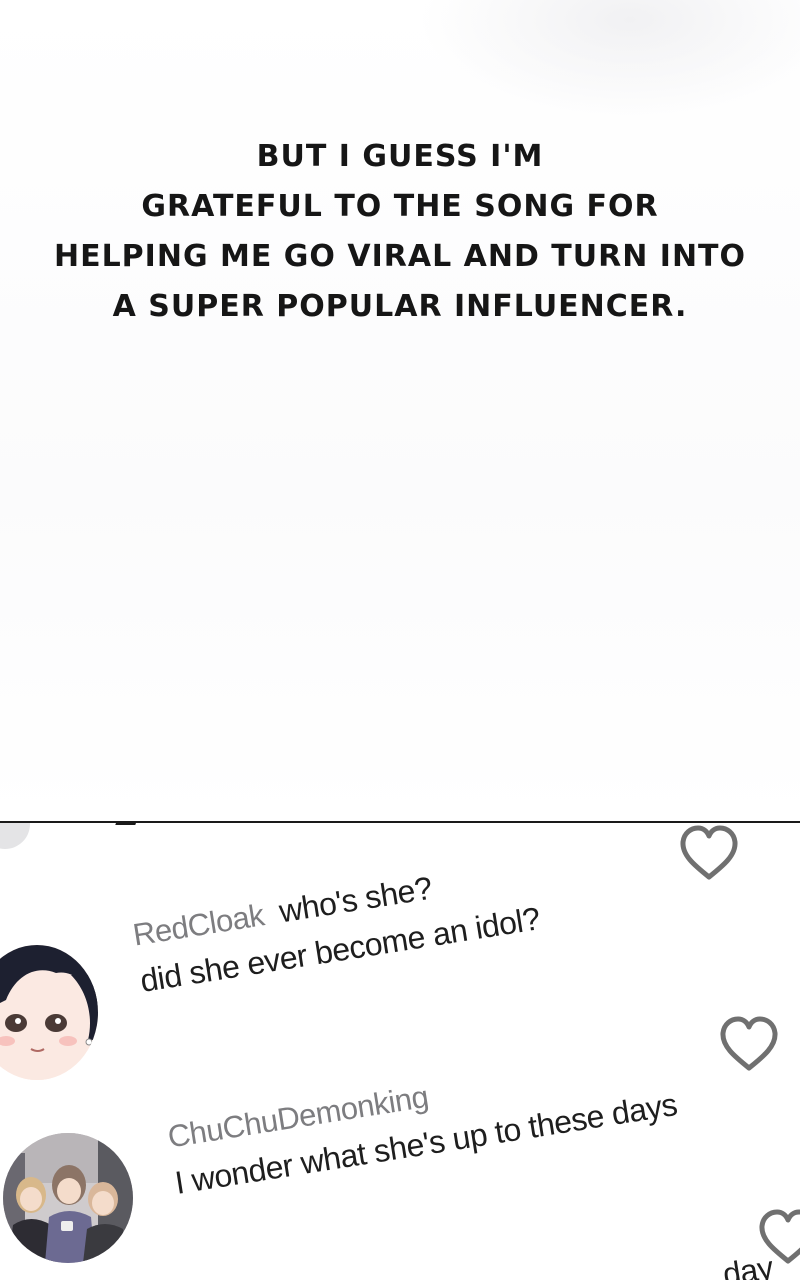  What do you see at coordinates (49, 1012) in the screenshot?
I see `dark-haired-girl-avatar` at bounding box center [49, 1012].